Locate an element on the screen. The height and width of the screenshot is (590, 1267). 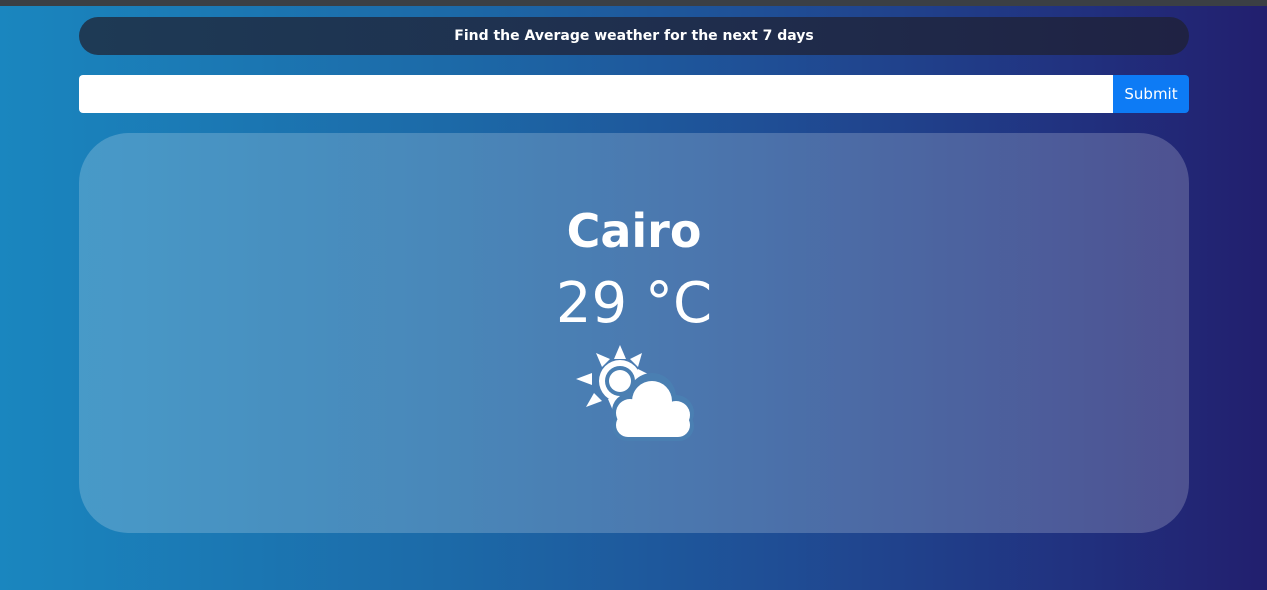
city-search-input is located at coordinates (596, 94).